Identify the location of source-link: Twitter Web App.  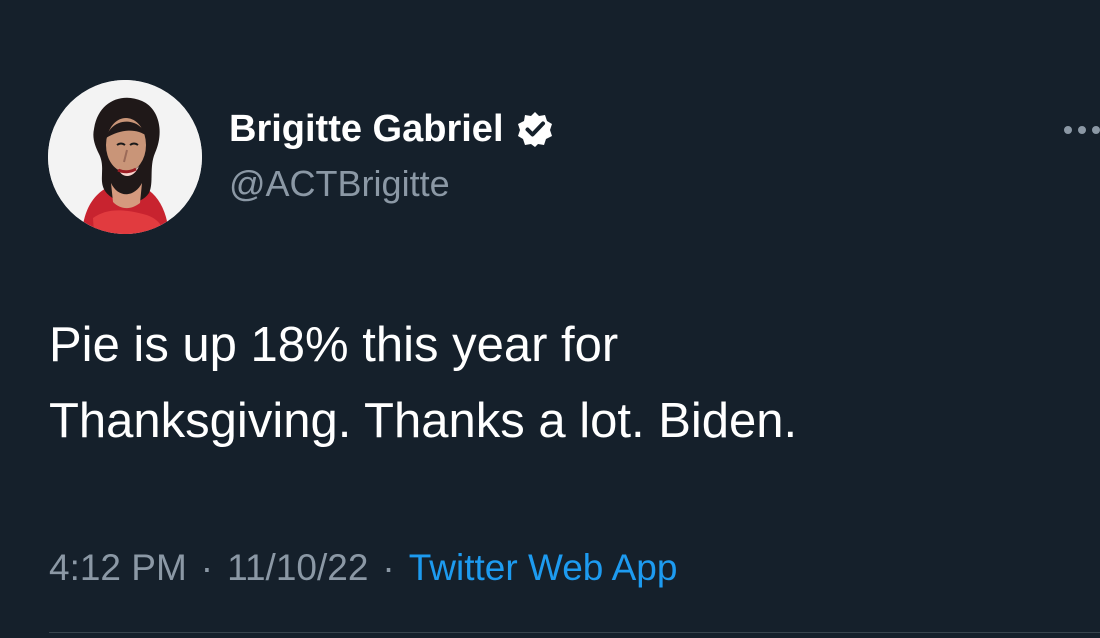
(543, 568).